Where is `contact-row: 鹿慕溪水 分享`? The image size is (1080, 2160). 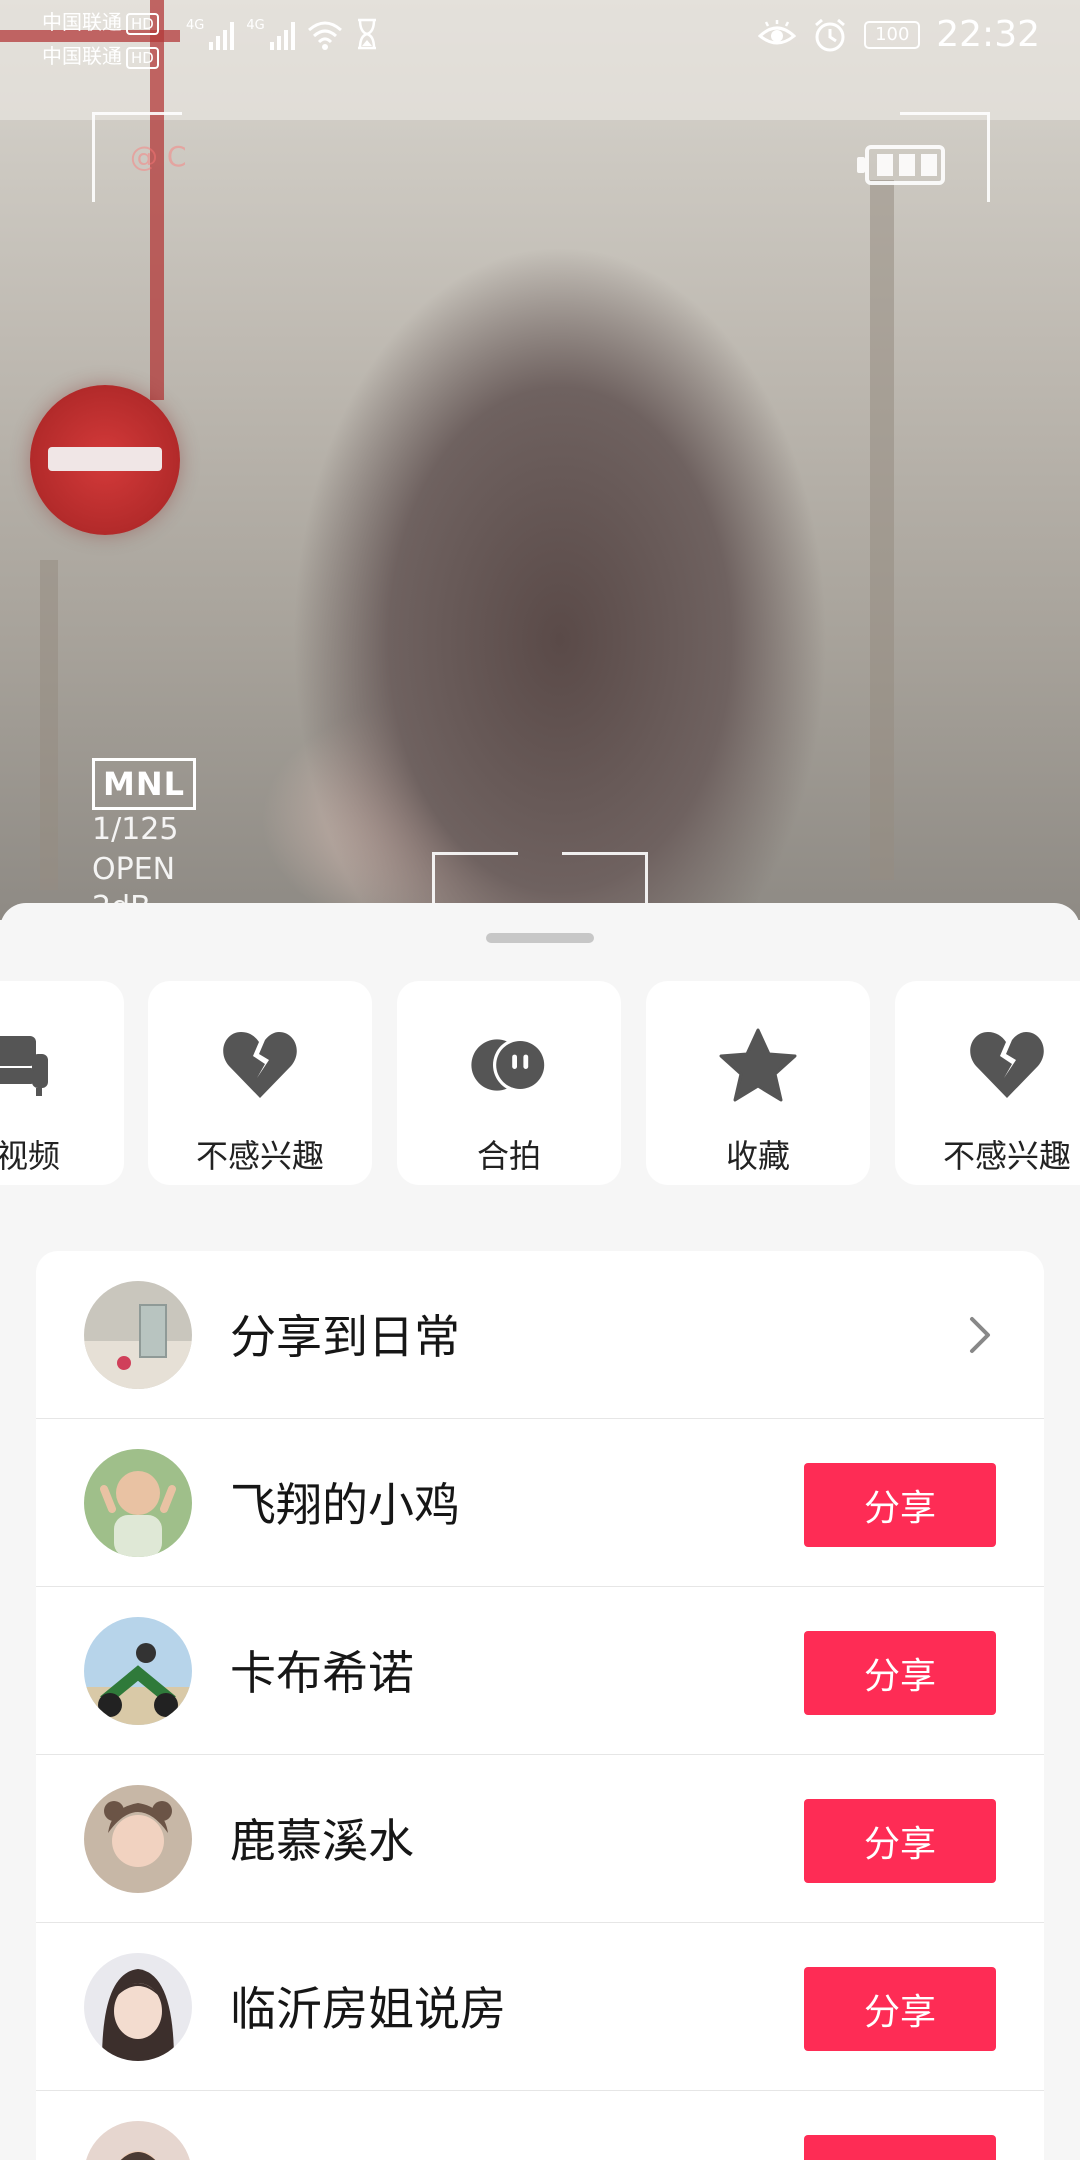 contact-row: 鹿慕溪水 分享 is located at coordinates (540, 1839).